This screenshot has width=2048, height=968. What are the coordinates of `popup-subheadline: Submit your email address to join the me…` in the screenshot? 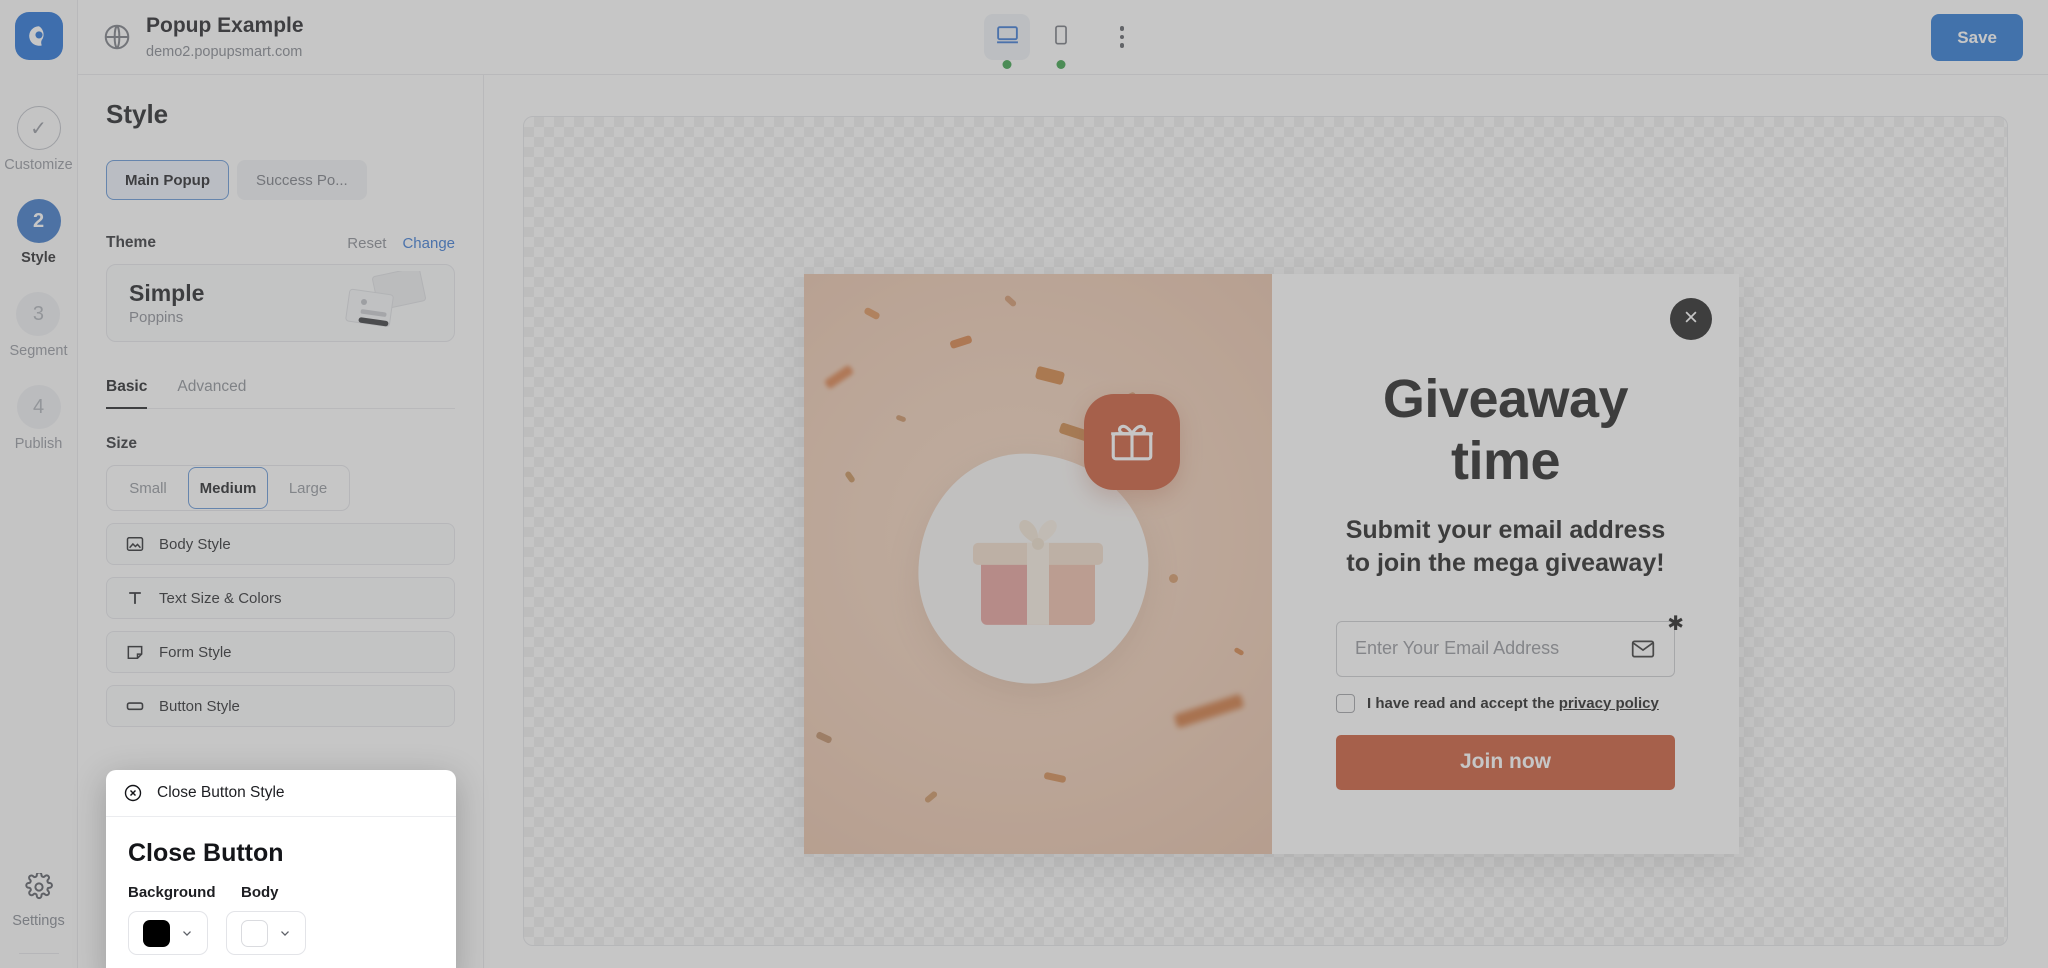 It's located at (1505, 547).